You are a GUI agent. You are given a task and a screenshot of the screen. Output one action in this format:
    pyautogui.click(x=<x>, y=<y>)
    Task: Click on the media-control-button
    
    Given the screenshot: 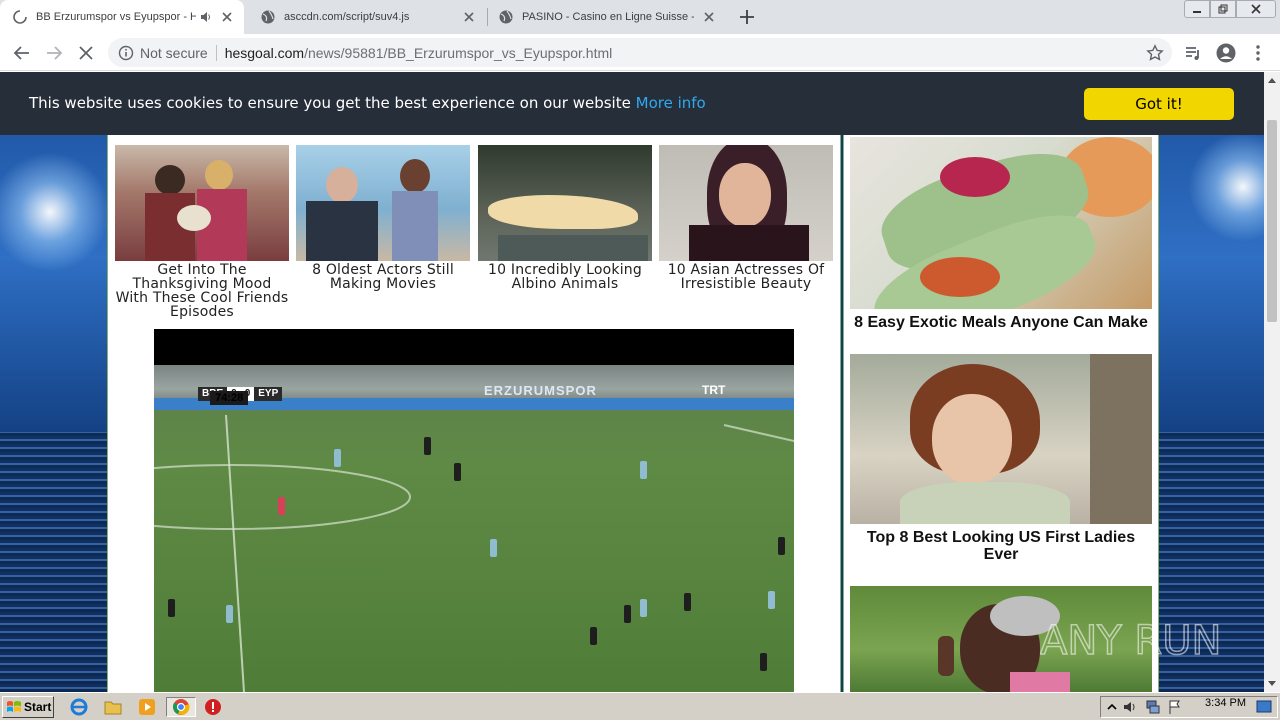 What is the action you would take?
    pyautogui.click(x=1193, y=53)
    